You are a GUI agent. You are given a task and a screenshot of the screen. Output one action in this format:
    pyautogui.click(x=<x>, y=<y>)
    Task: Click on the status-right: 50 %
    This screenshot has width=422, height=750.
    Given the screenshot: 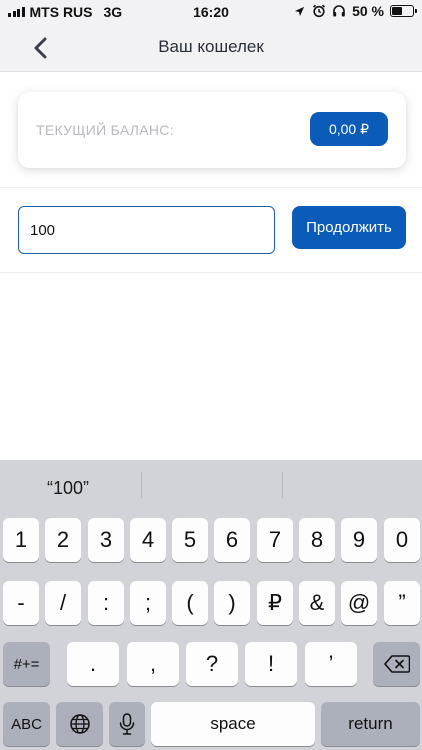 What is the action you would take?
    pyautogui.click(x=354, y=11)
    